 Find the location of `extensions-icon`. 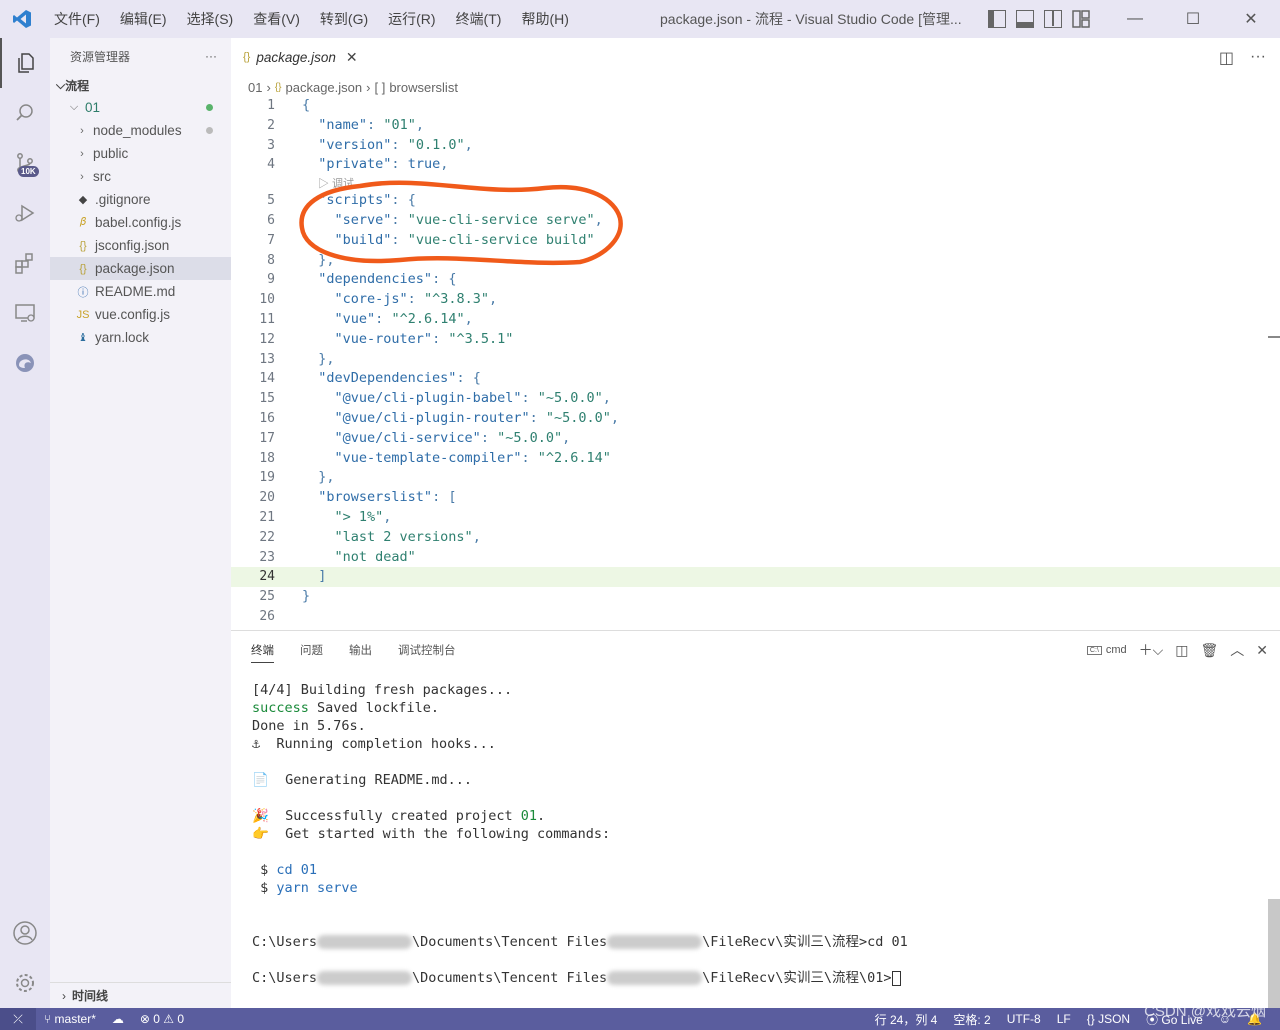

extensions-icon is located at coordinates (25, 263).